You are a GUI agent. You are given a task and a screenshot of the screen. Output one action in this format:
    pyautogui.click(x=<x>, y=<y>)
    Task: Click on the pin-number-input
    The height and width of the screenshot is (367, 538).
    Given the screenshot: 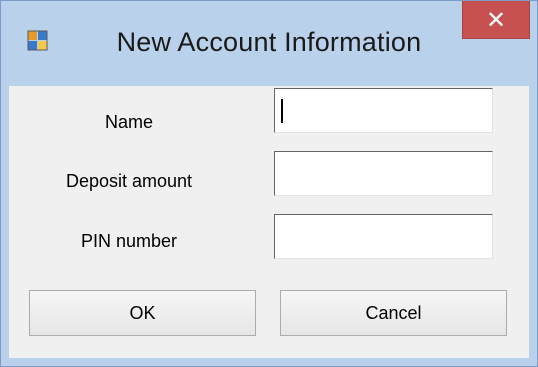 What is the action you would take?
    pyautogui.click(x=383, y=236)
    